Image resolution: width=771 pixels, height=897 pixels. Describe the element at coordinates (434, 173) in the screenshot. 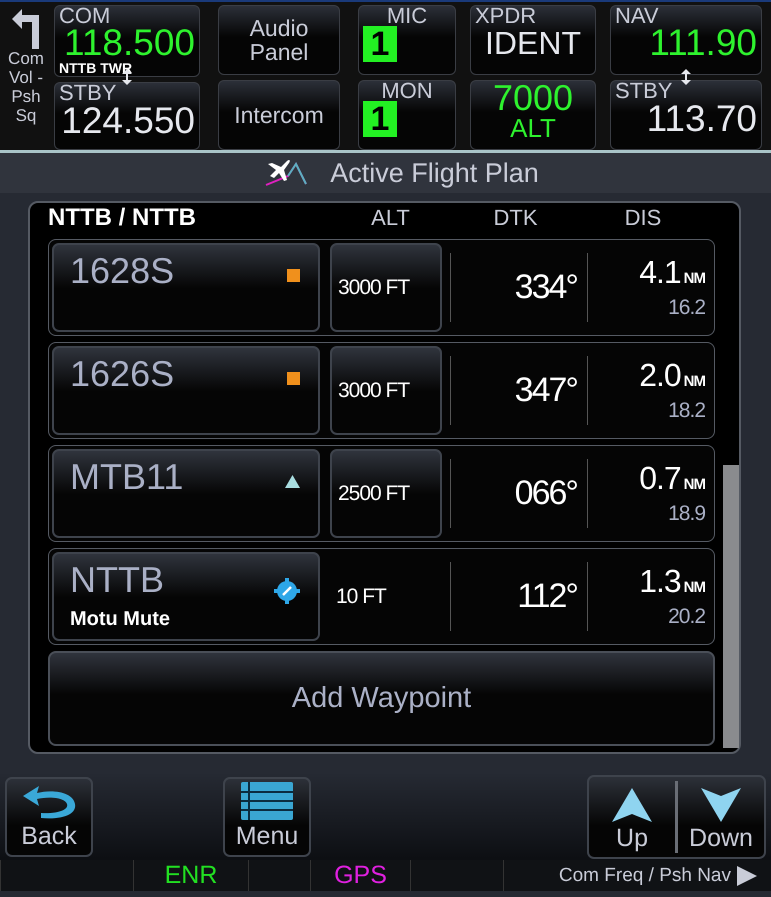

I see `page-title: Active Flight Plan` at that location.